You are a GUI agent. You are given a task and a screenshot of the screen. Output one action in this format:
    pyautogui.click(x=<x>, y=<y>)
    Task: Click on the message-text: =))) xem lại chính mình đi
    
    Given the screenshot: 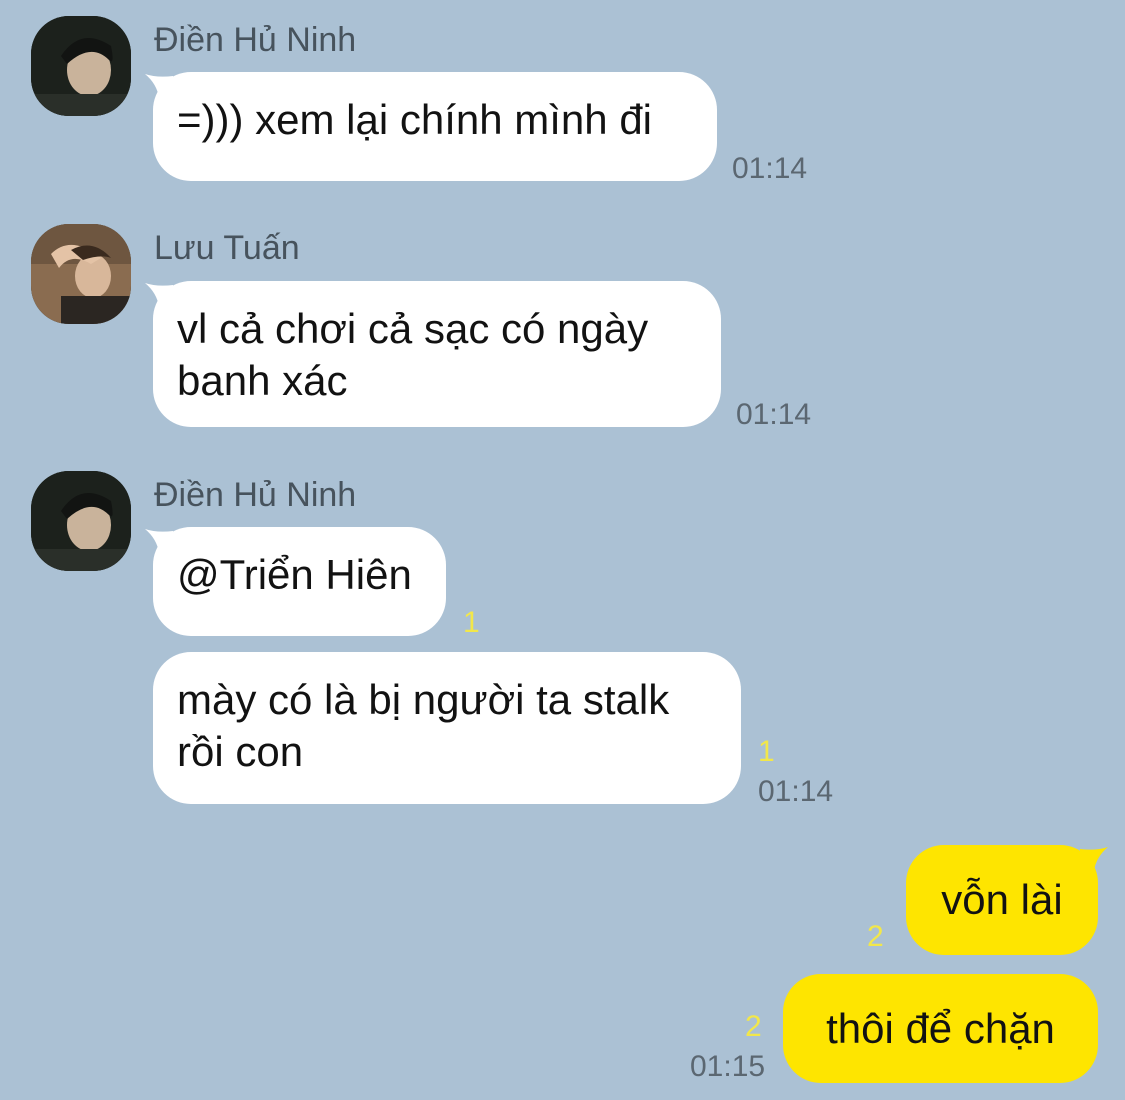 What is the action you would take?
    pyautogui.click(x=415, y=119)
    